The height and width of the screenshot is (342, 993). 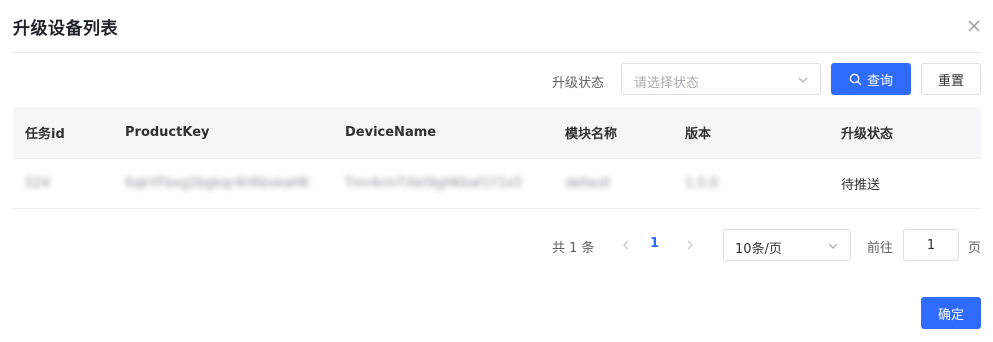 What do you see at coordinates (698, 134) in the screenshot?
I see `column-header-version: 版本` at bounding box center [698, 134].